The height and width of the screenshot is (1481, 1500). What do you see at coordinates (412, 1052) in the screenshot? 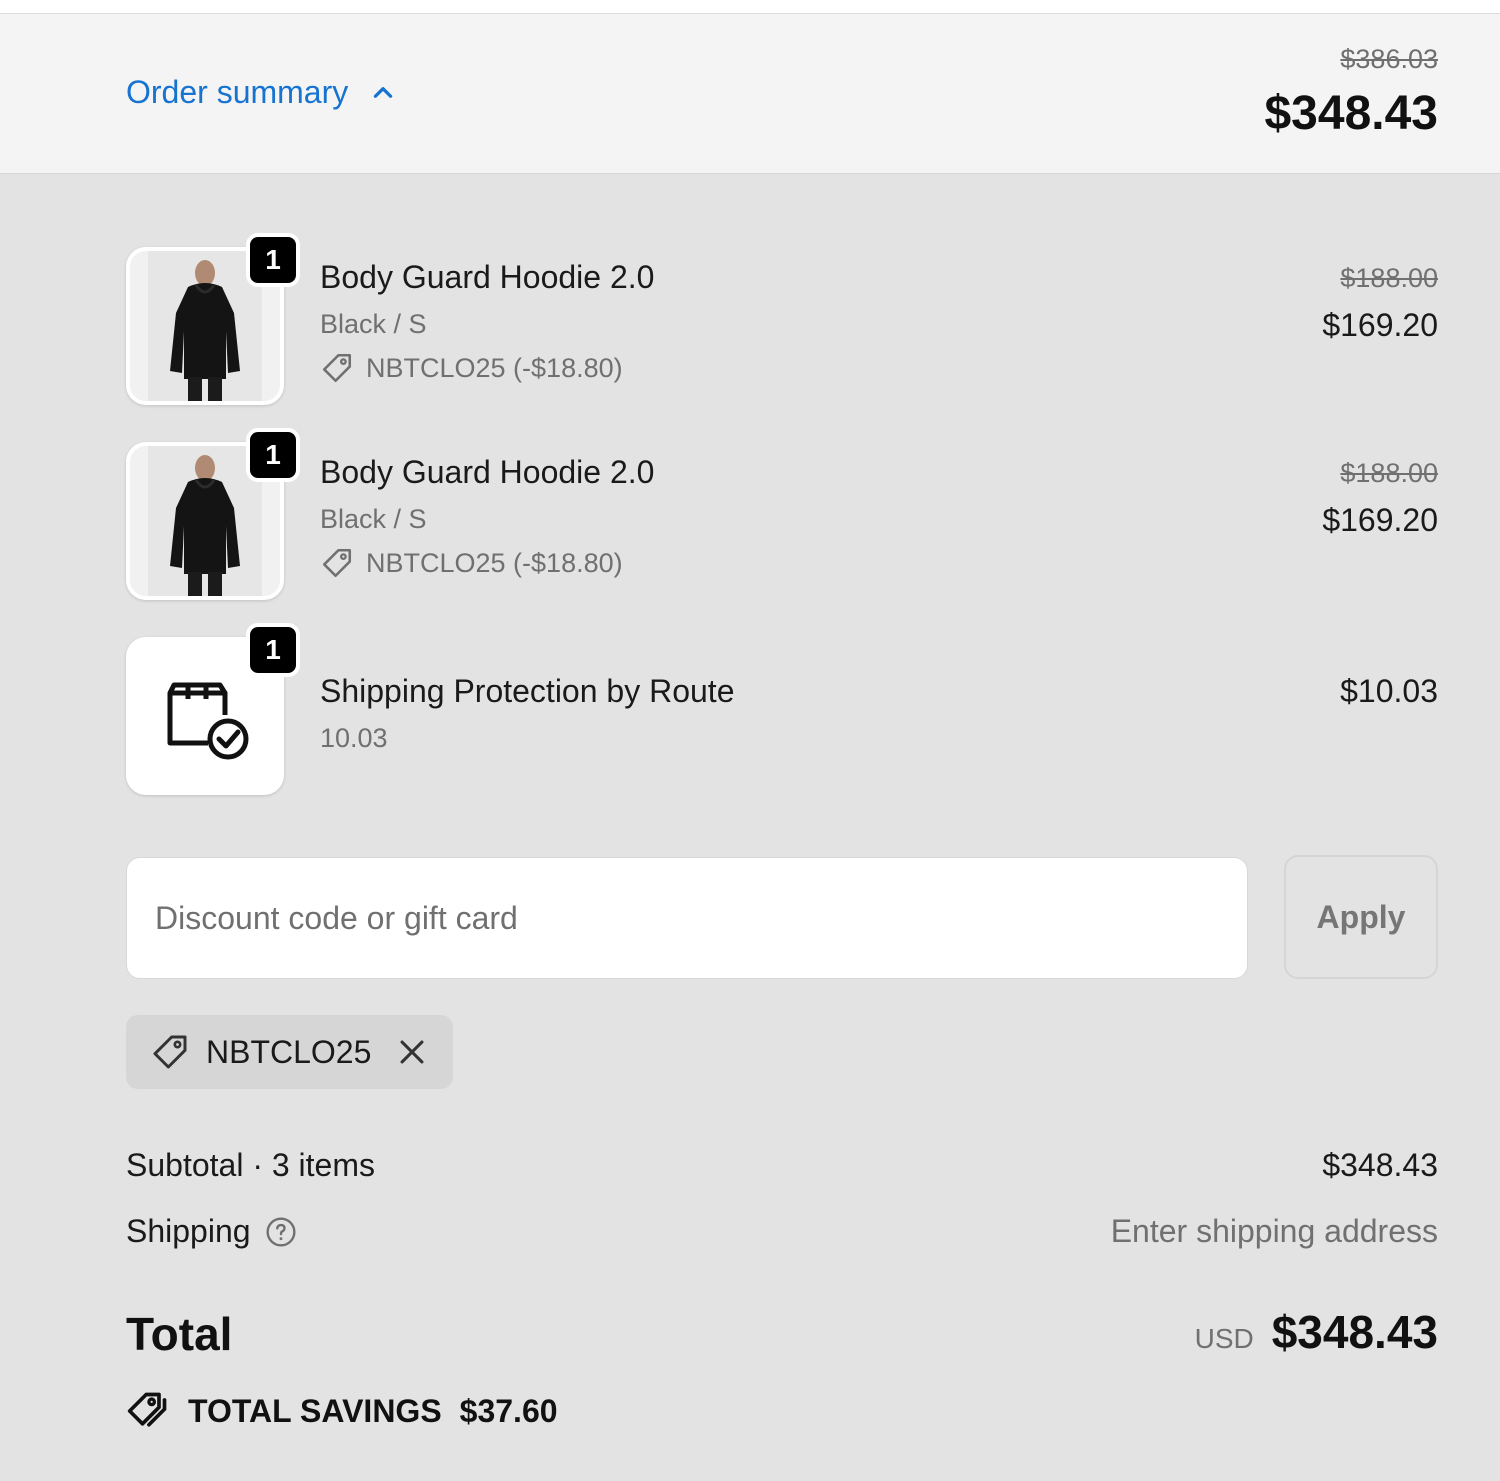
I see `close-icon` at bounding box center [412, 1052].